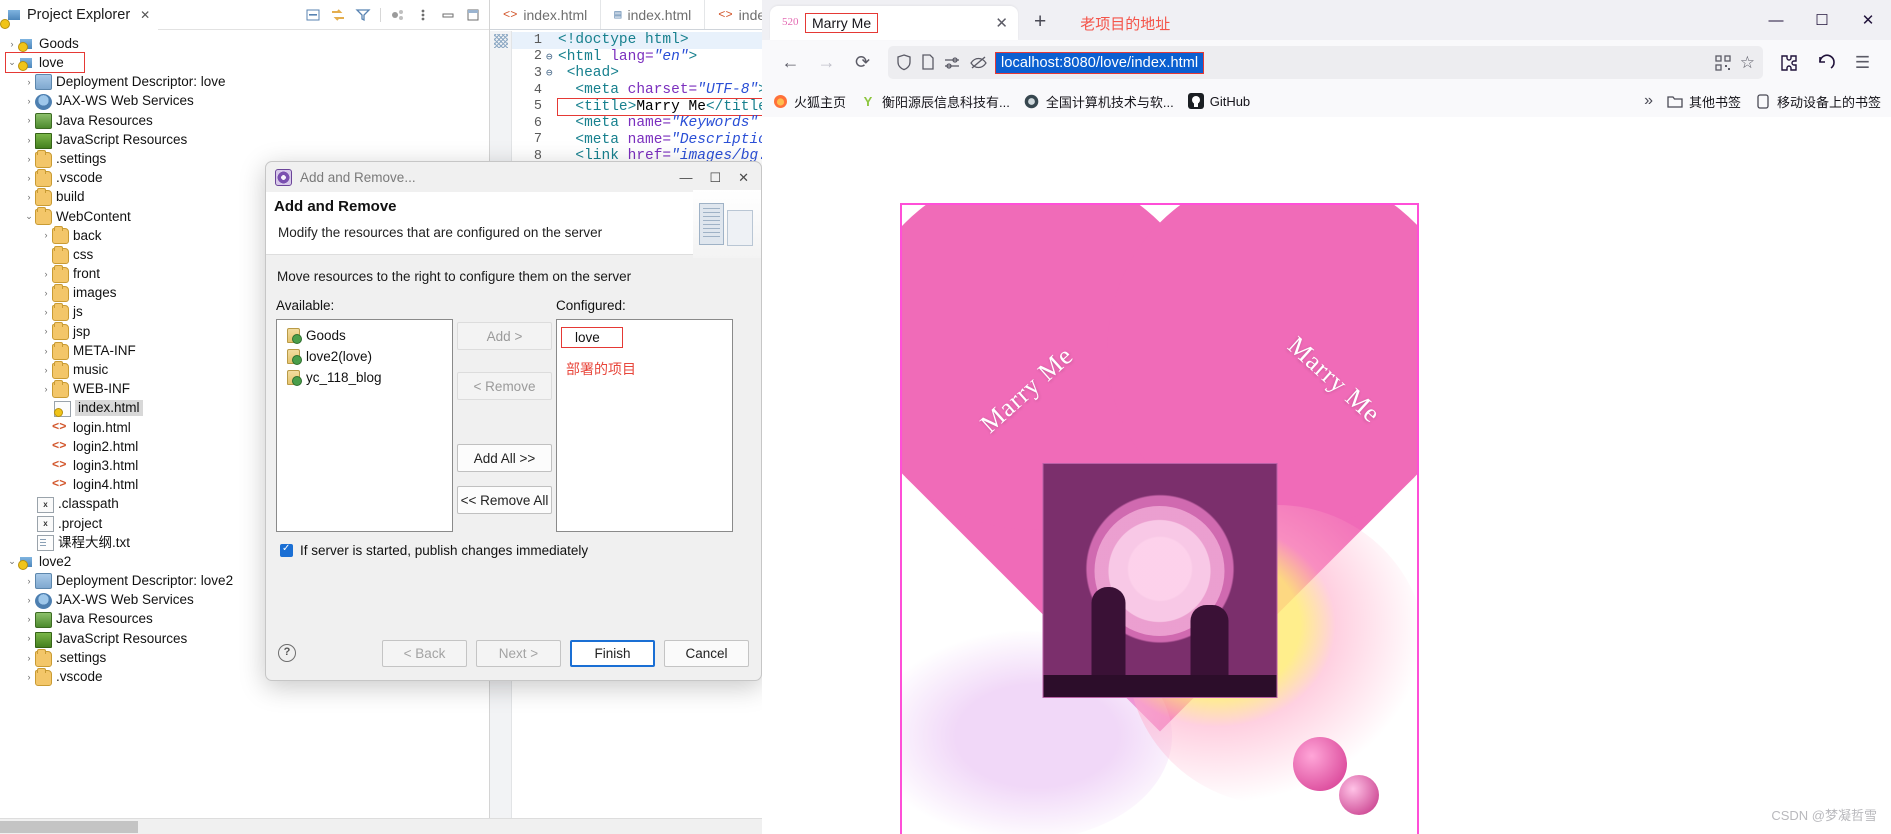 This screenshot has width=1891, height=834. Describe the element at coordinates (244, 140) in the screenshot. I see `tree-item-javascript-resources: › JavaScript Resources` at that location.